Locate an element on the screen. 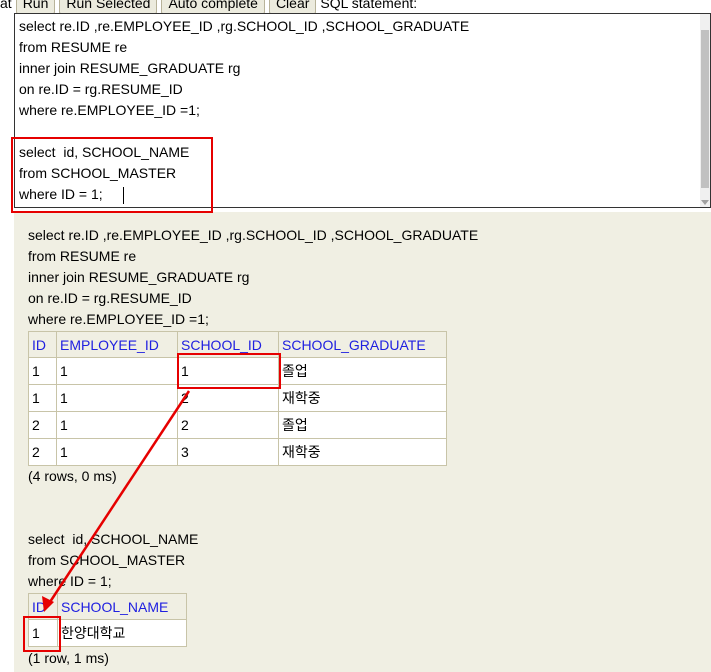 This screenshot has height=672, width=711. column-header-school-graduate: SCHOOL_GRADUATE is located at coordinates (362, 344).